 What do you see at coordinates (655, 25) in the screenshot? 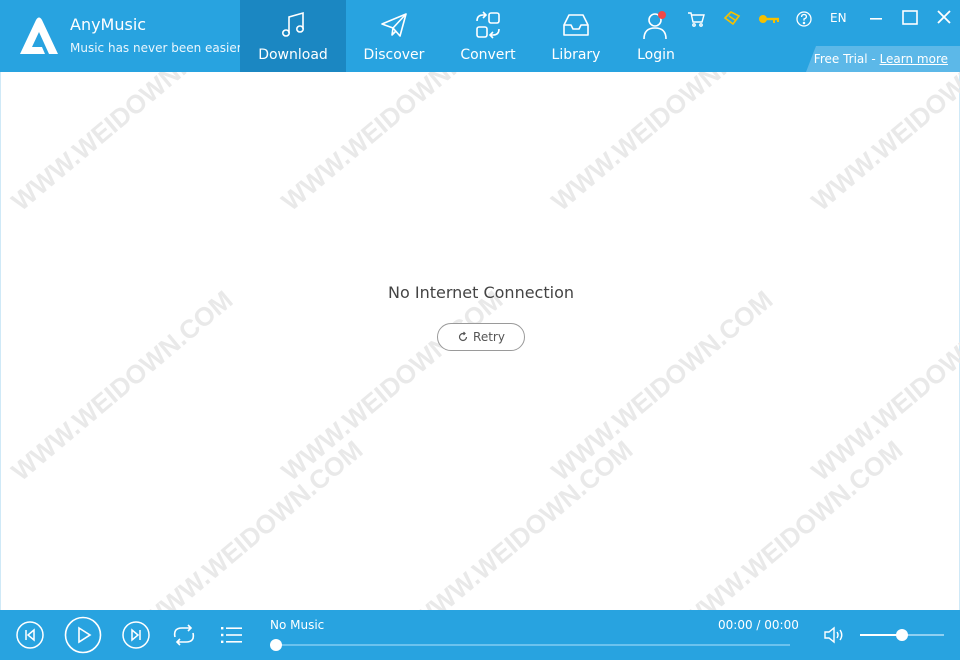
I see `user-icon` at bounding box center [655, 25].